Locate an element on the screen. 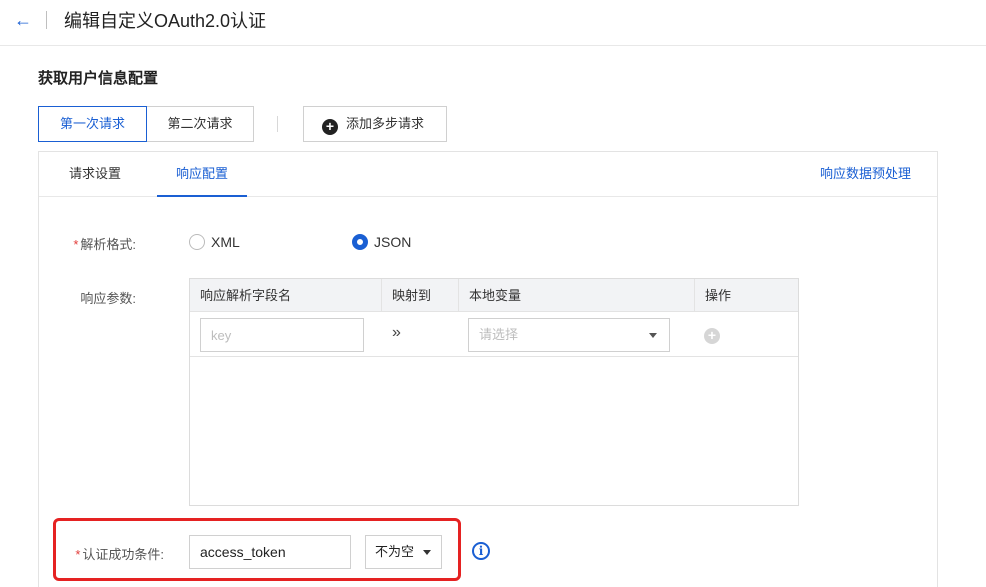  step-tab-first-request: 第一次请求 is located at coordinates (92, 124).